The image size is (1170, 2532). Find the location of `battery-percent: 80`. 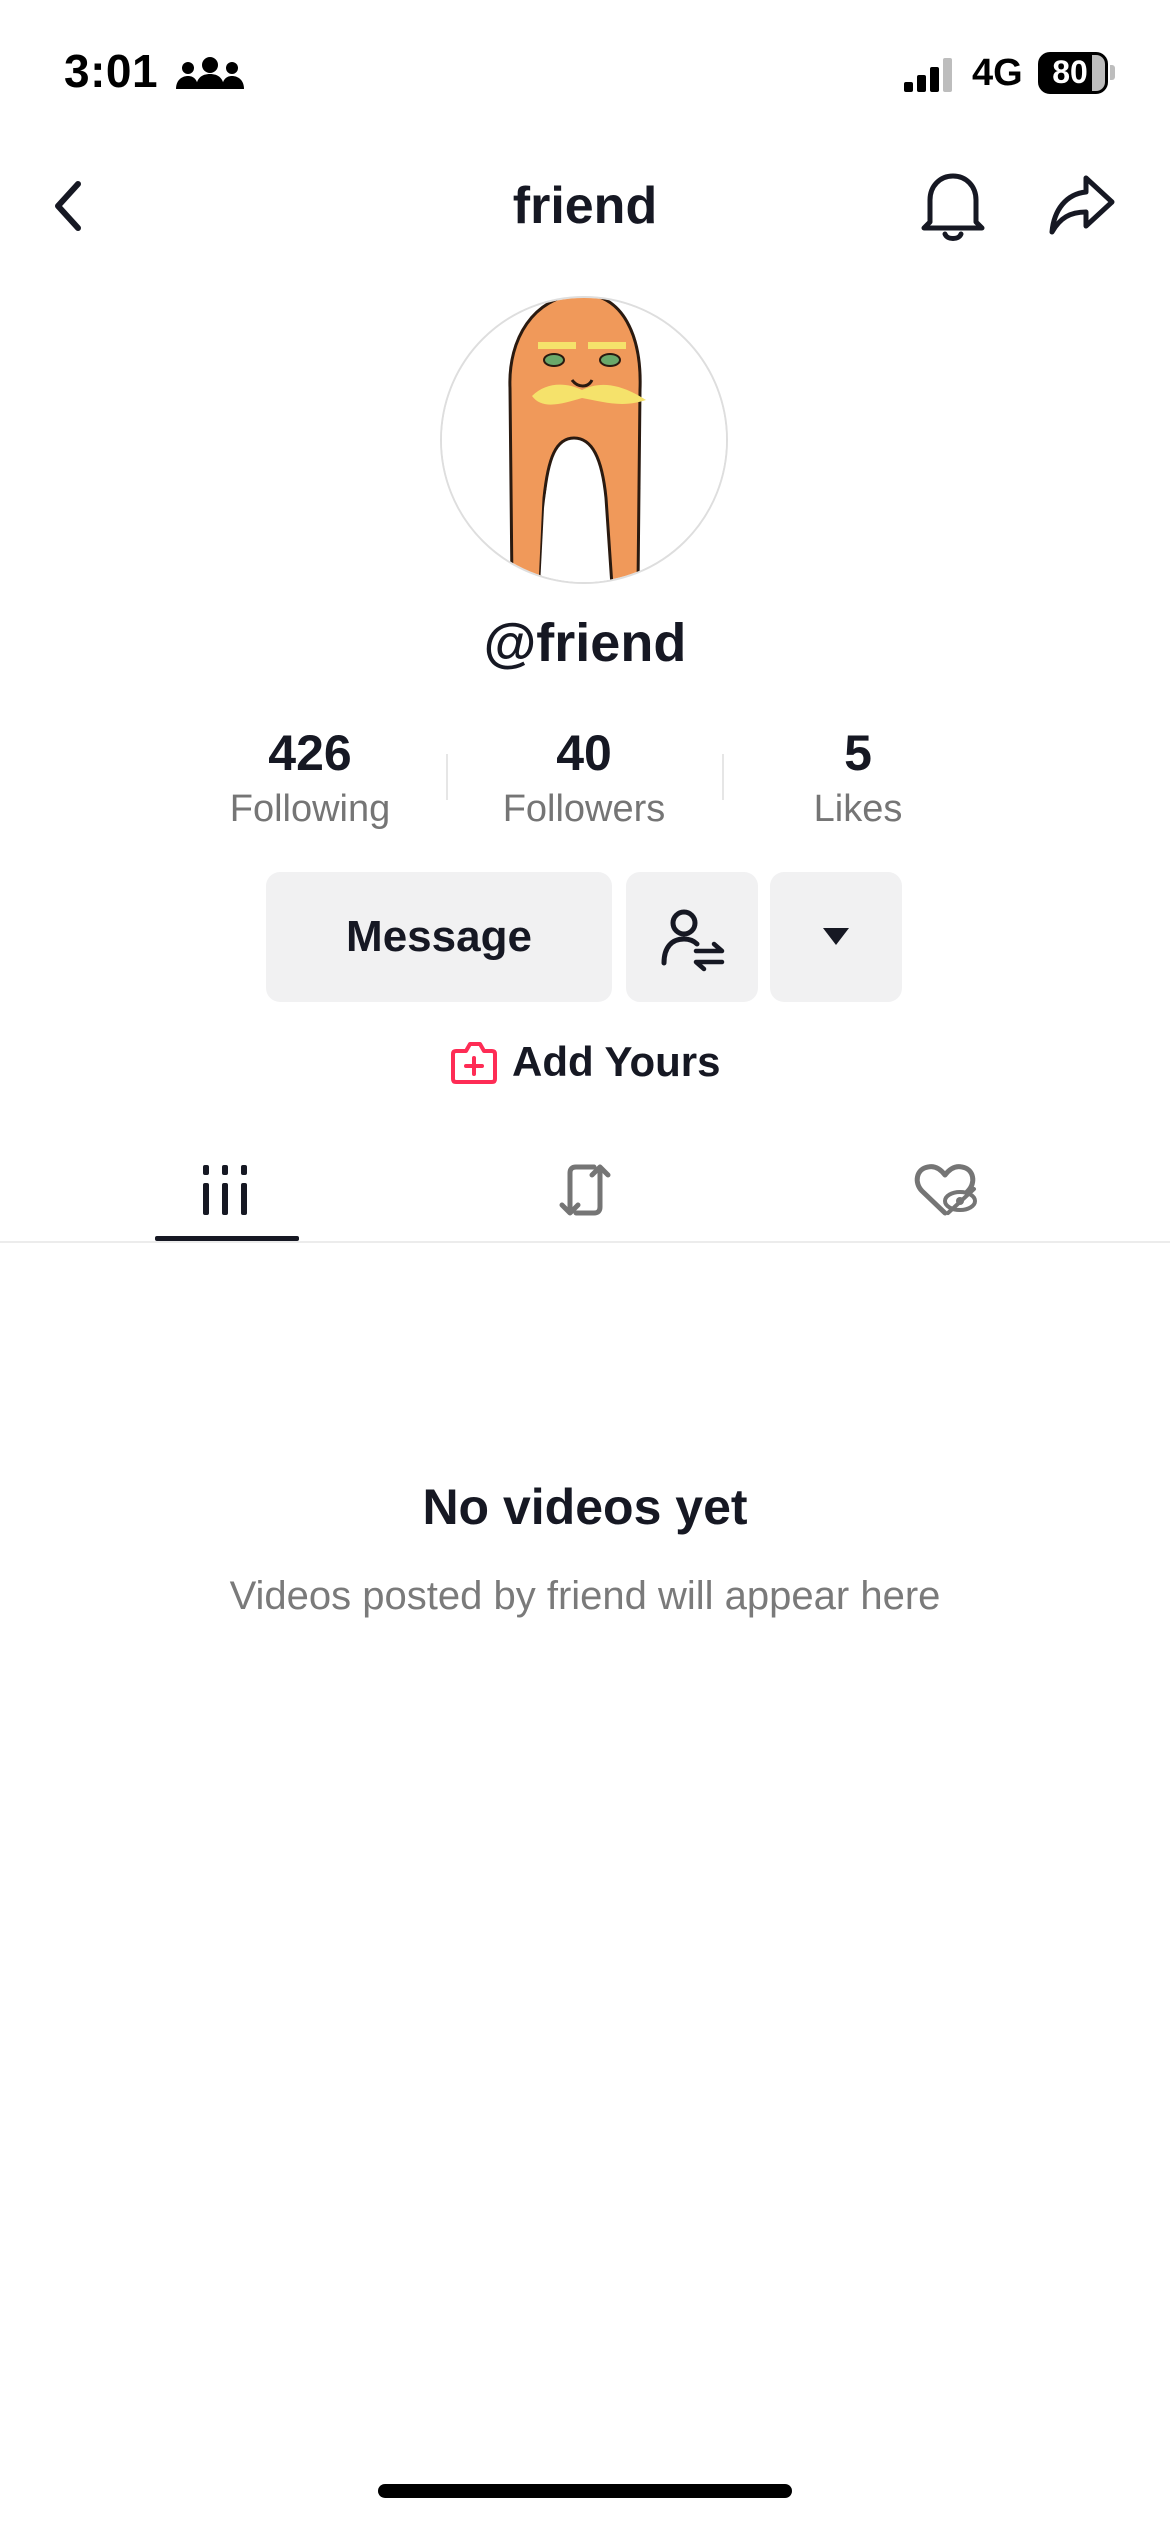

battery-percent: 80 is located at coordinates (1070, 72).